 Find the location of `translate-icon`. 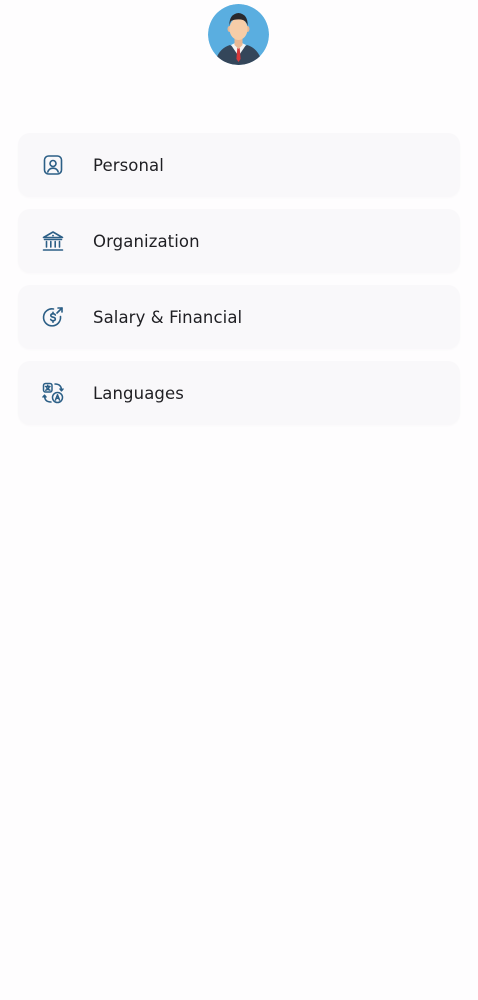

translate-icon is located at coordinates (53, 393).